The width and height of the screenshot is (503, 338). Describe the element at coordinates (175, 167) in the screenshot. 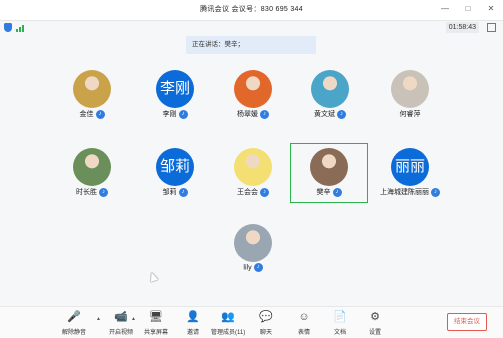

I see `participant-avatar: 邹莉` at that location.